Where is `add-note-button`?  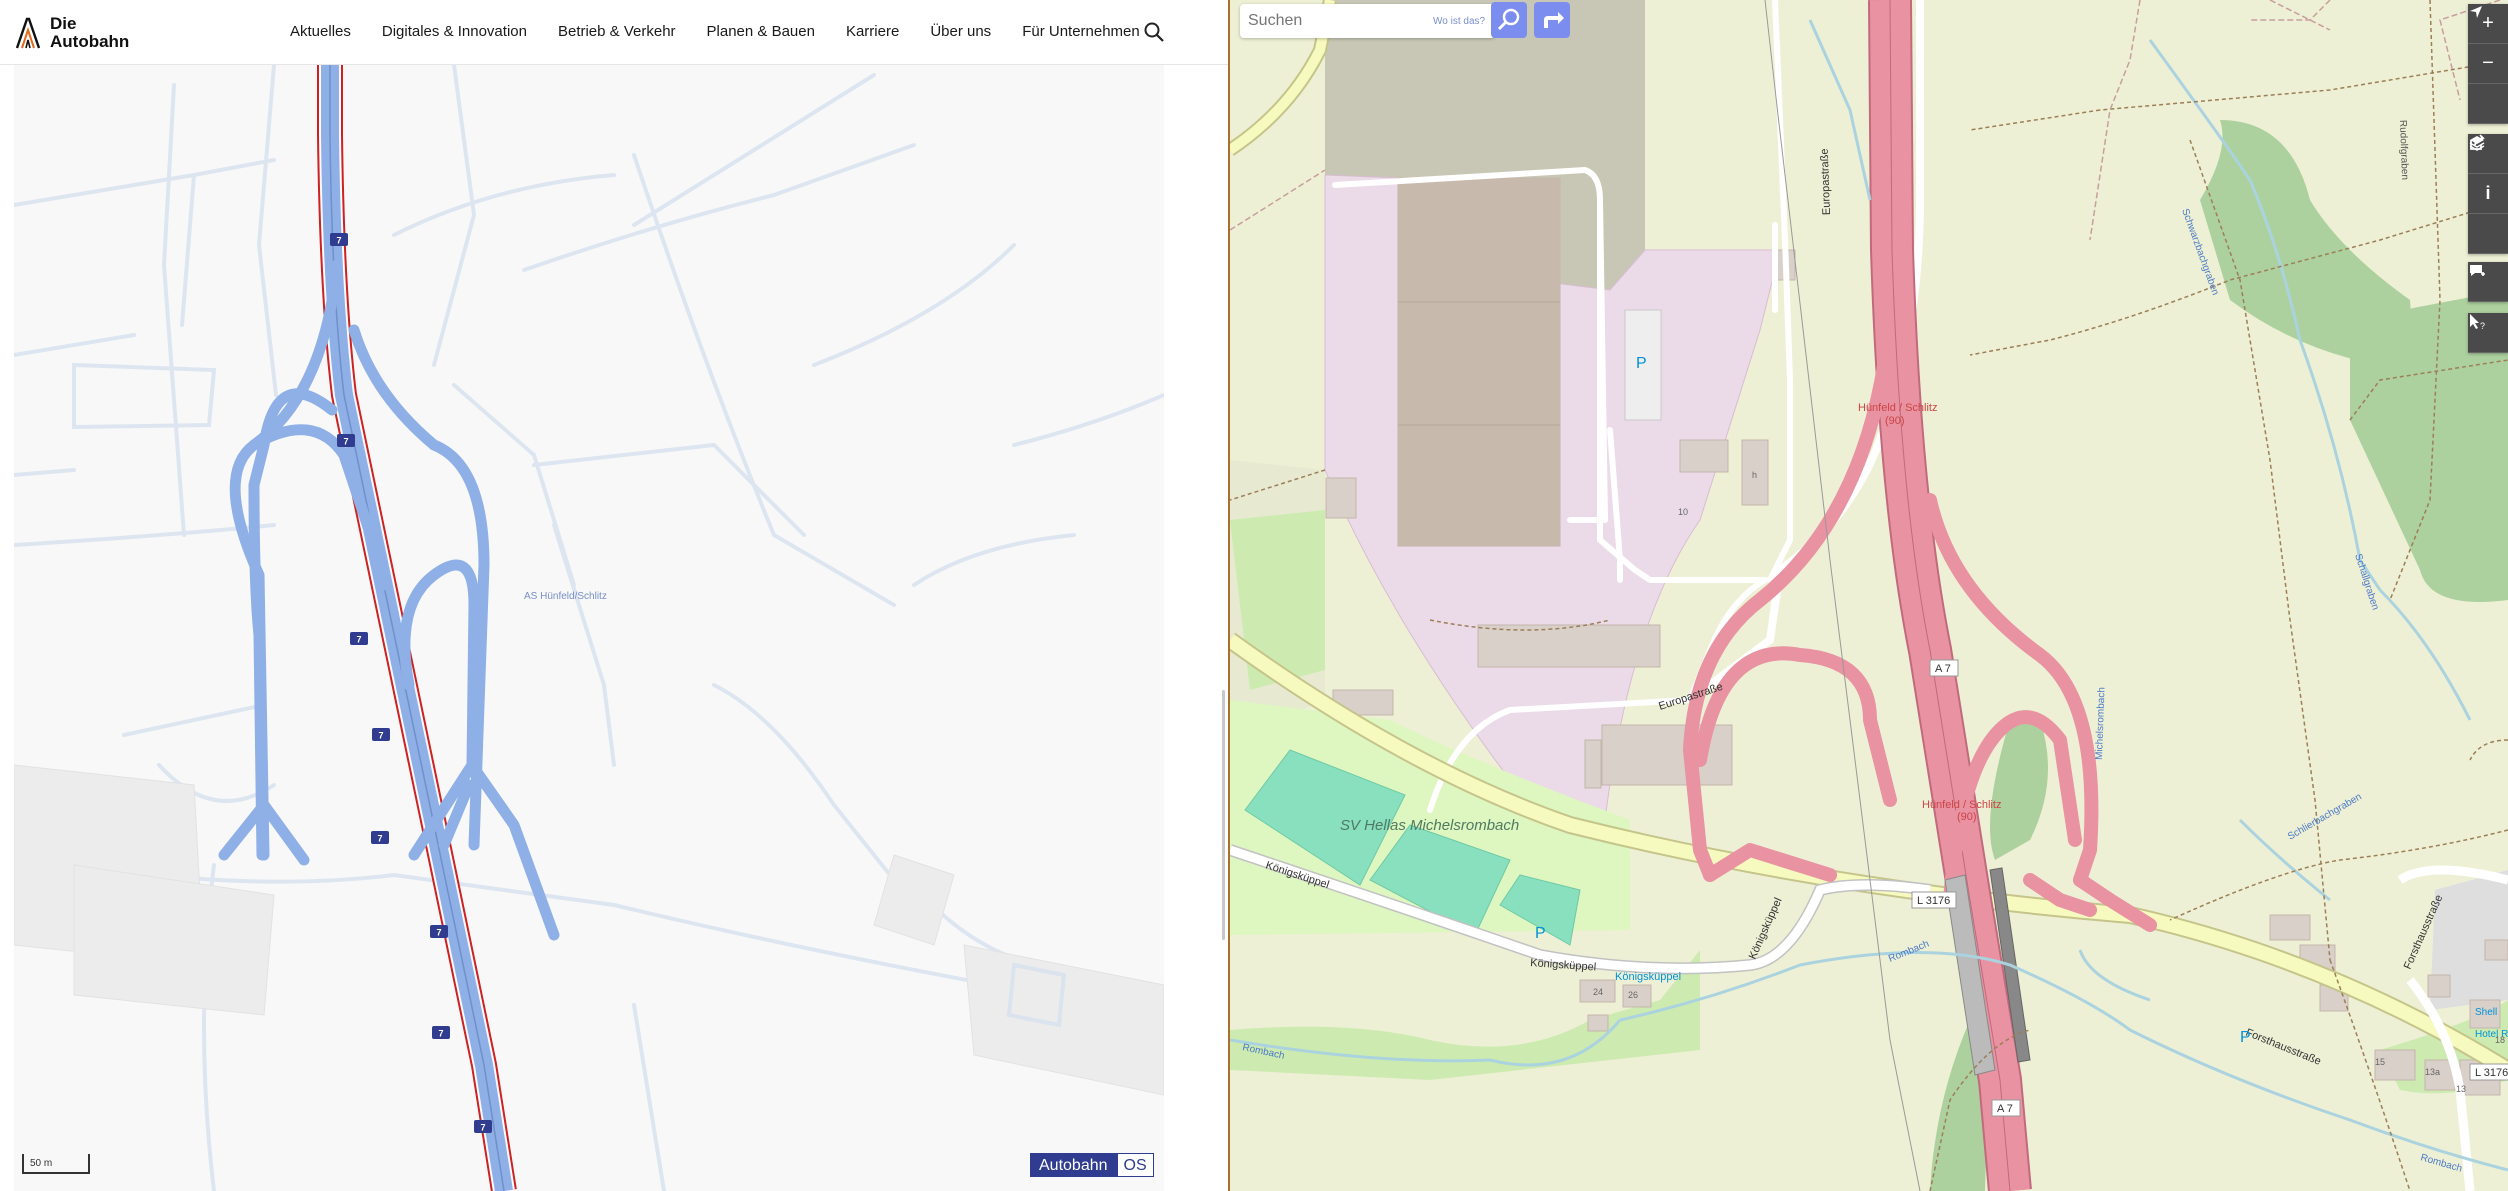
add-note-button is located at coordinates (2488, 282).